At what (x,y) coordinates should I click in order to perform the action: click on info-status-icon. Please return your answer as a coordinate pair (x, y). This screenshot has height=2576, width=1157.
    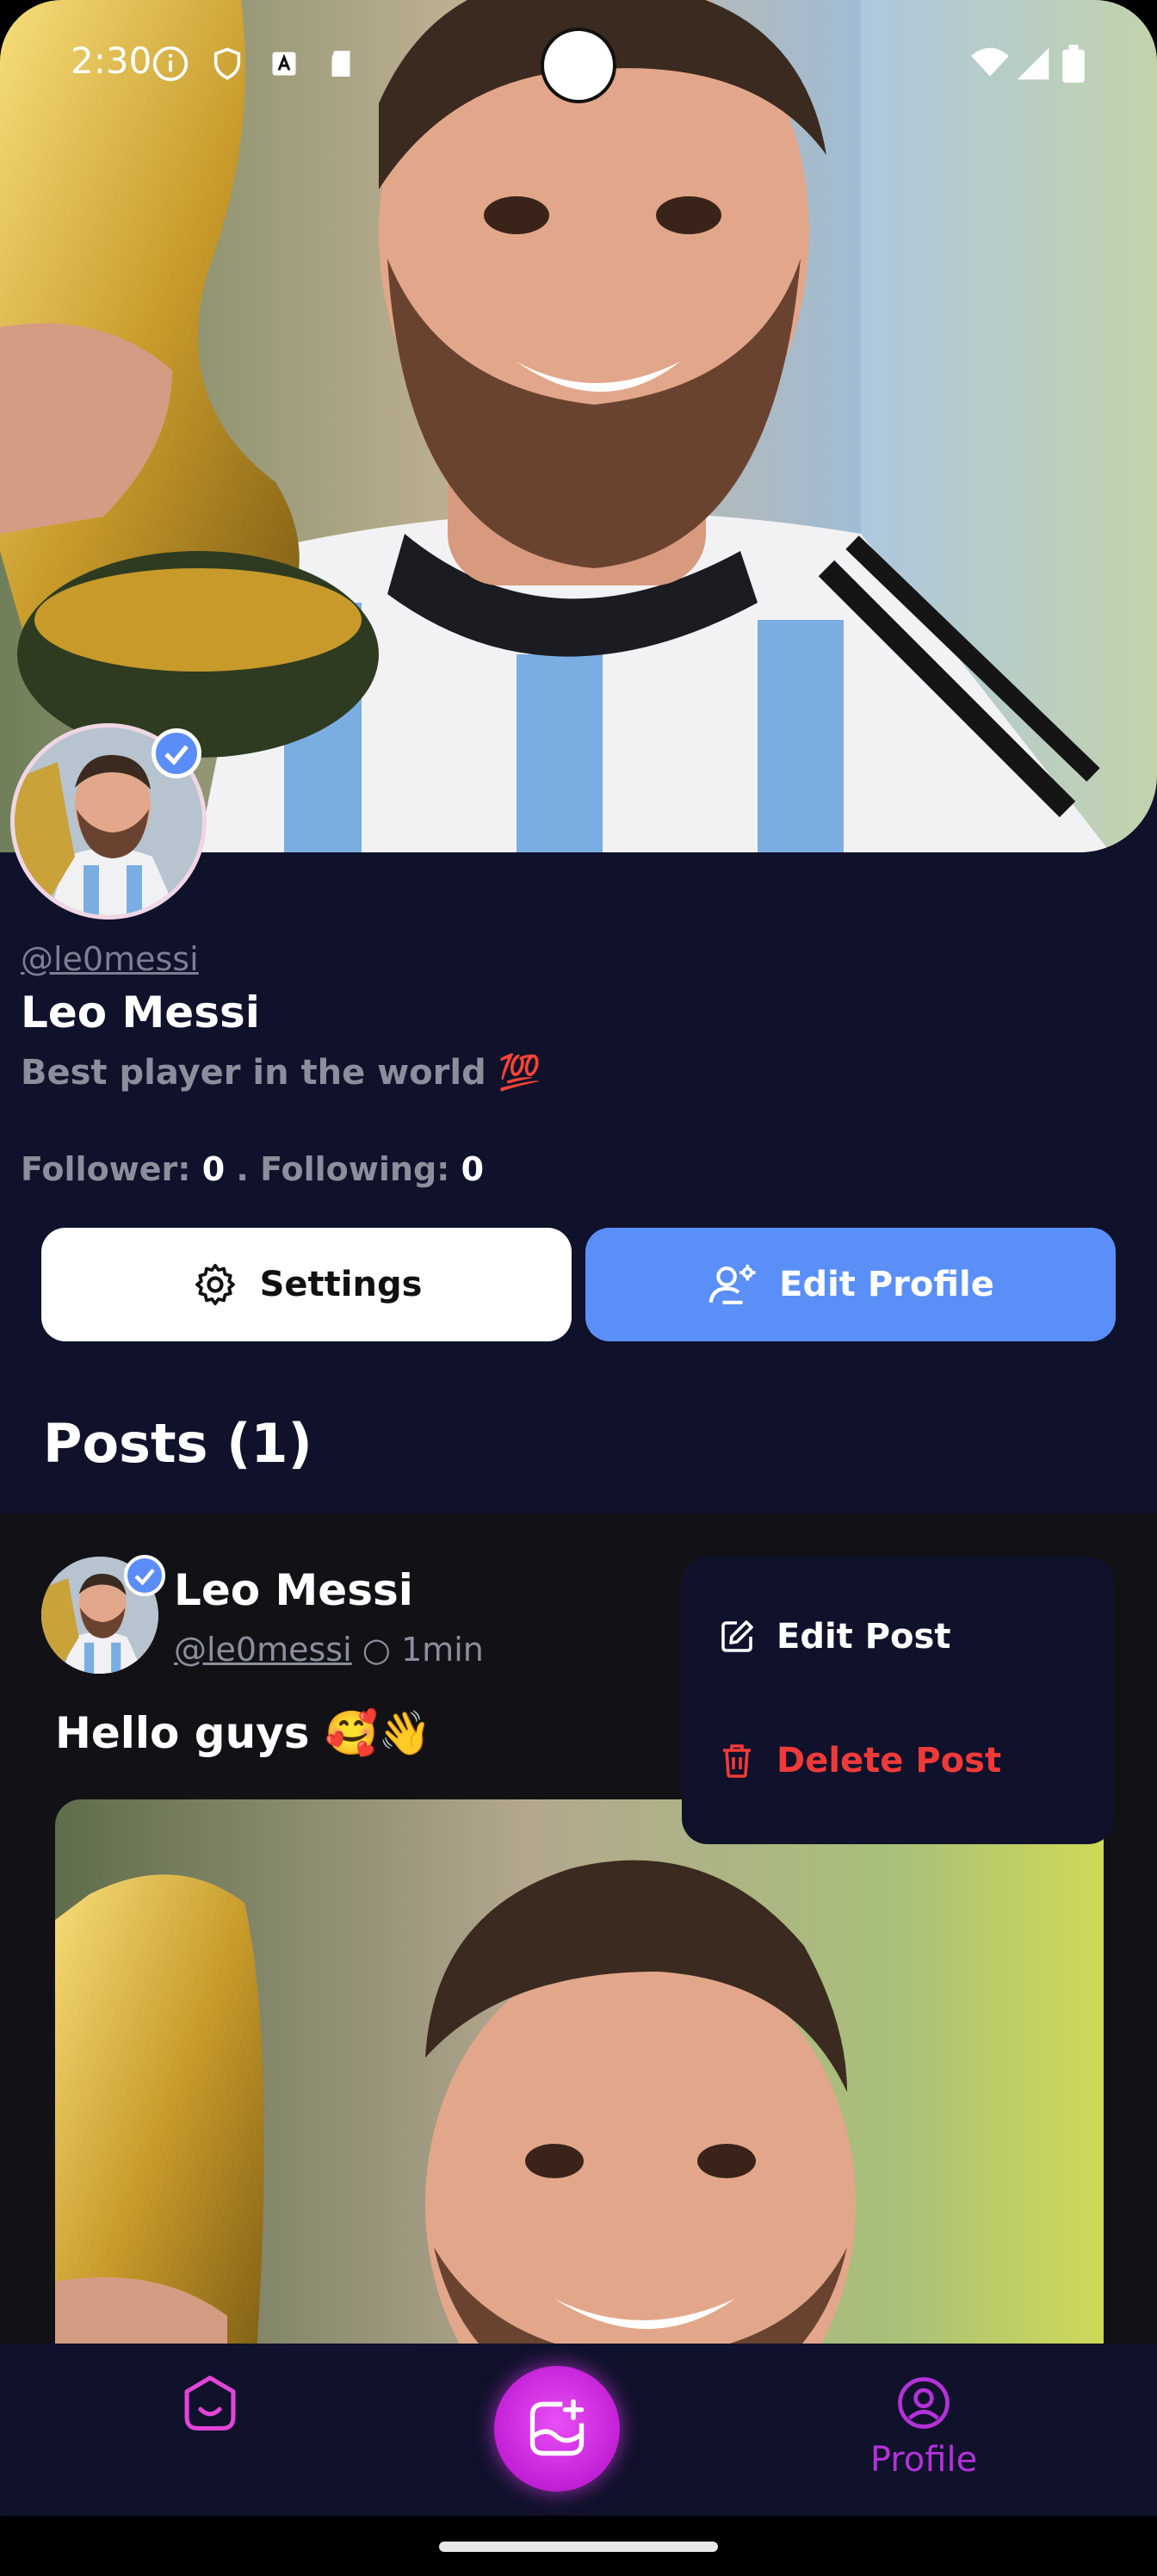
    Looking at the image, I should click on (170, 64).